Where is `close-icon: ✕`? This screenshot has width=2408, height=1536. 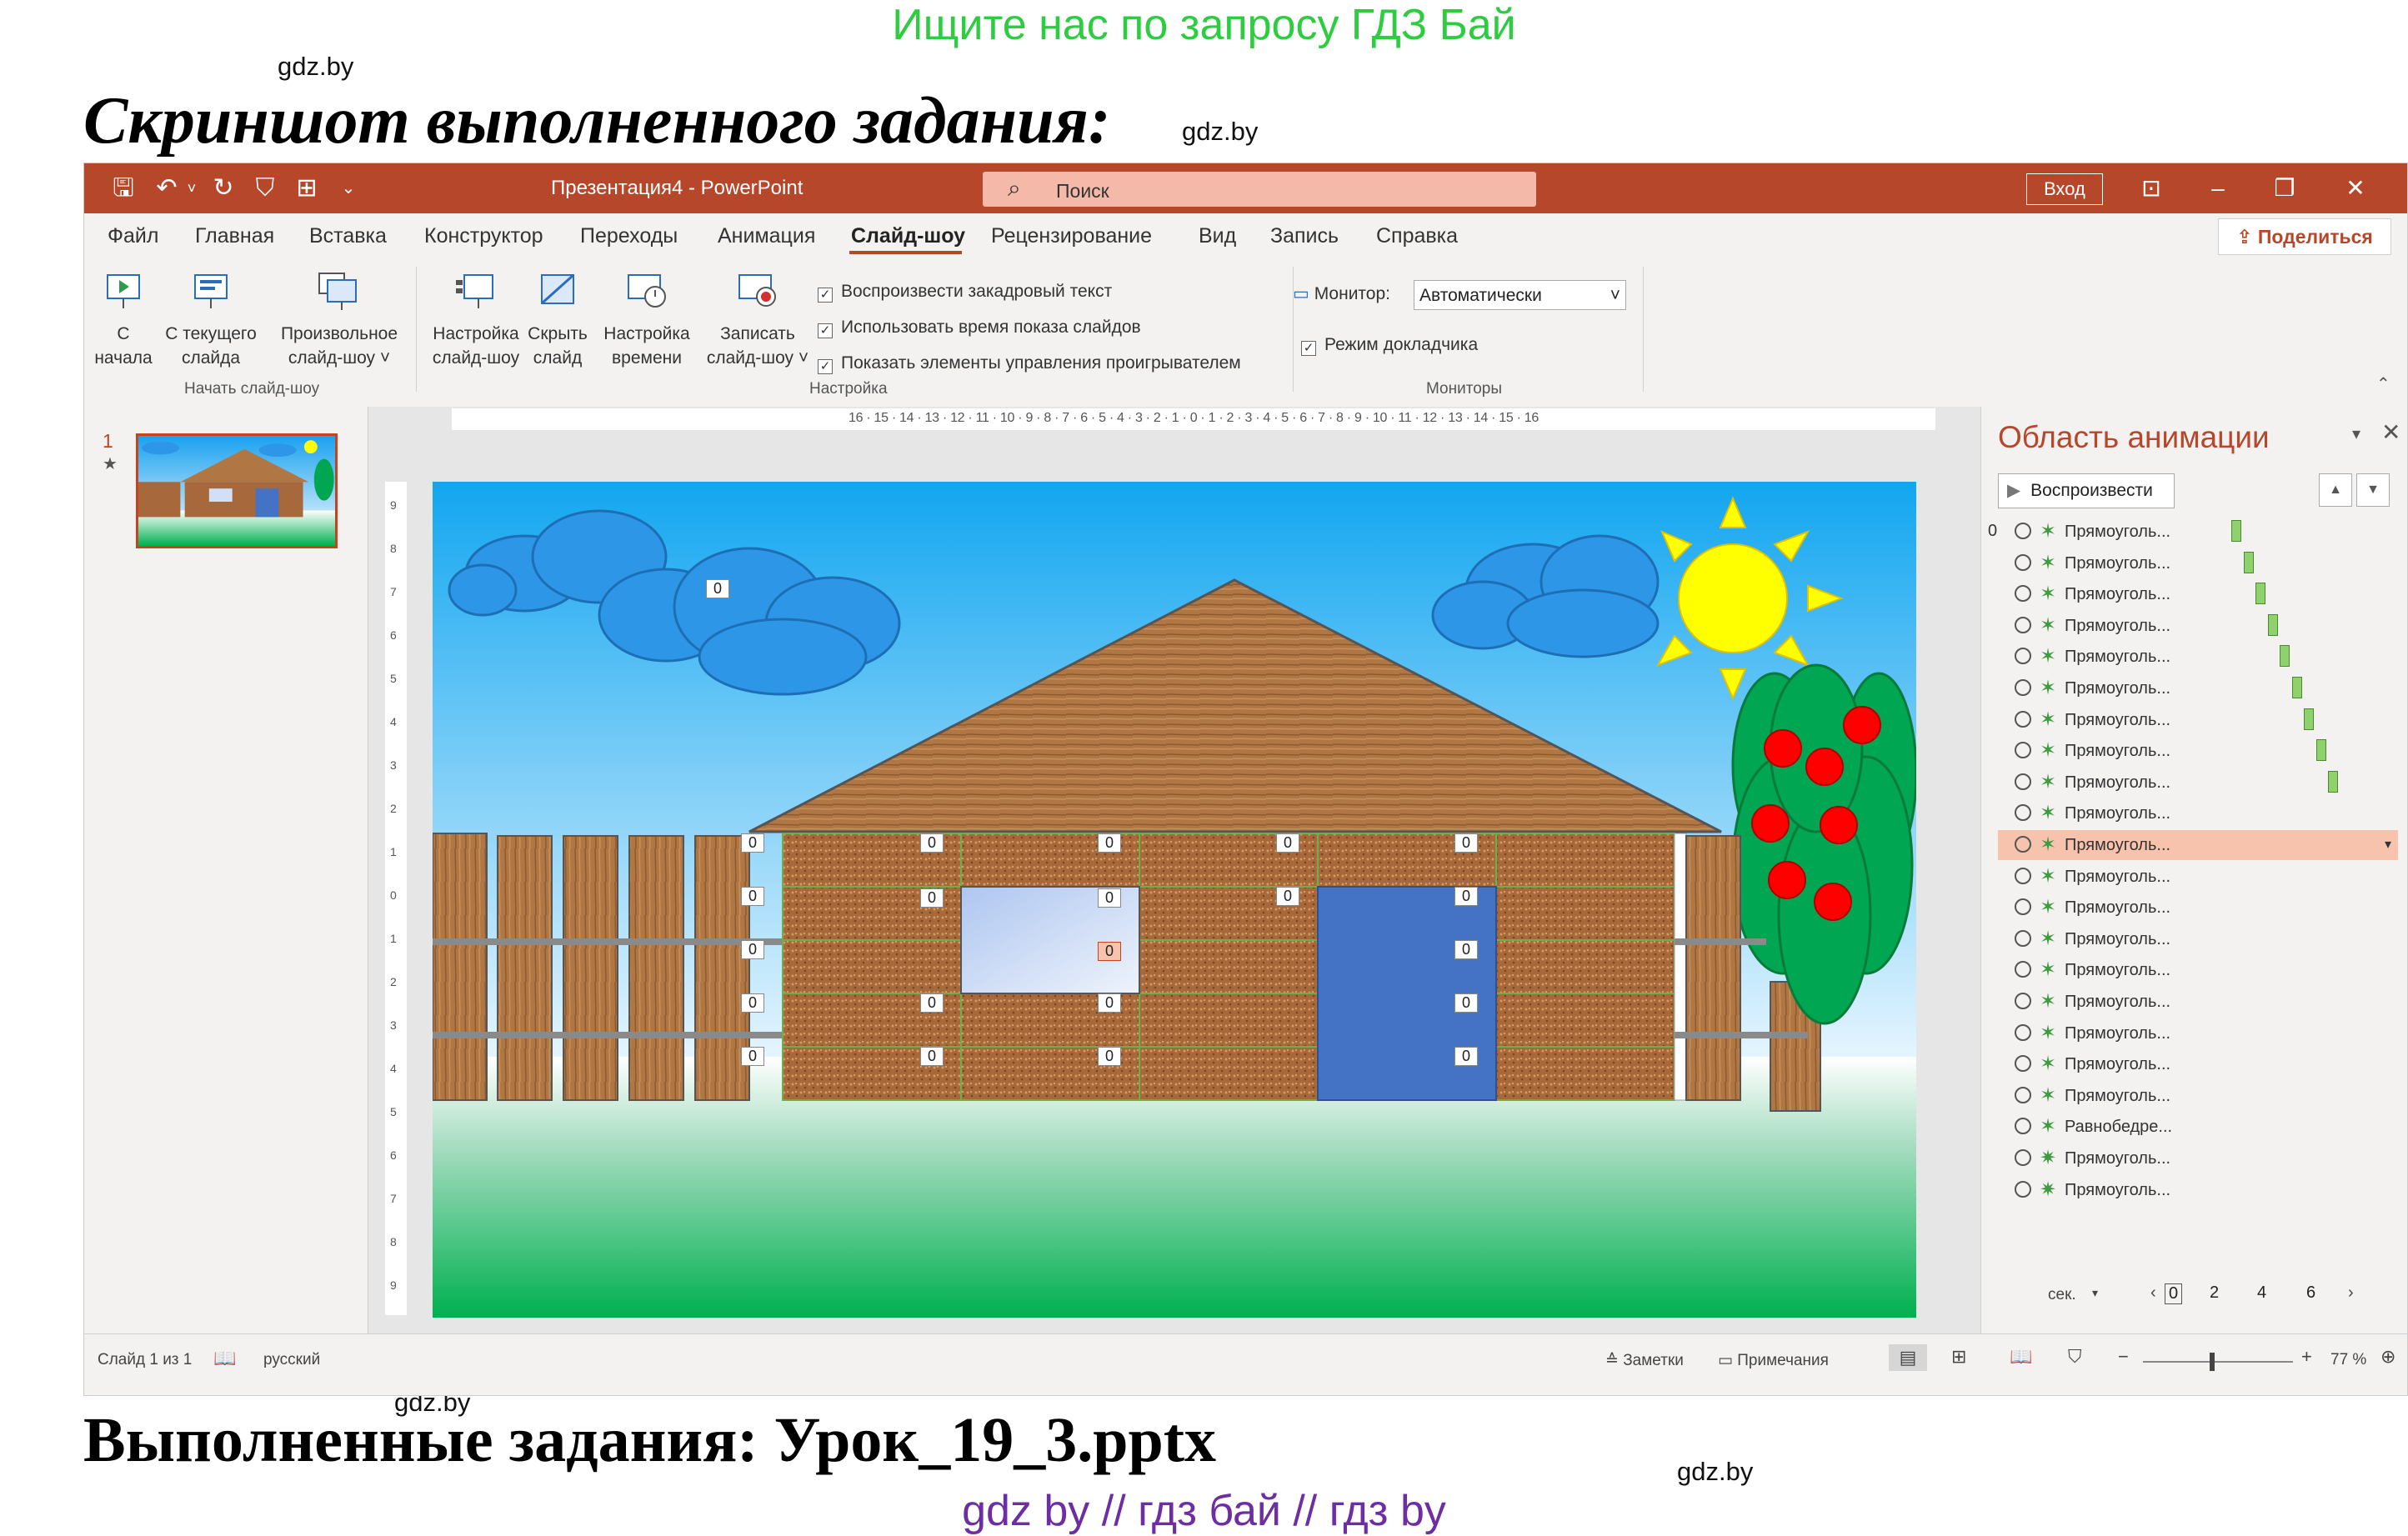
close-icon: ✕ is located at coordinates (2355, 188).